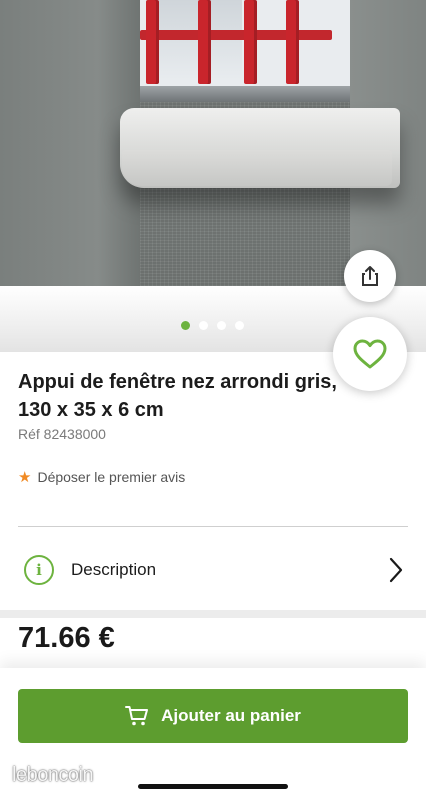 The height and width of the screenshot is (800, 426). I want to click on star-icon: ★, so click(25, 477).